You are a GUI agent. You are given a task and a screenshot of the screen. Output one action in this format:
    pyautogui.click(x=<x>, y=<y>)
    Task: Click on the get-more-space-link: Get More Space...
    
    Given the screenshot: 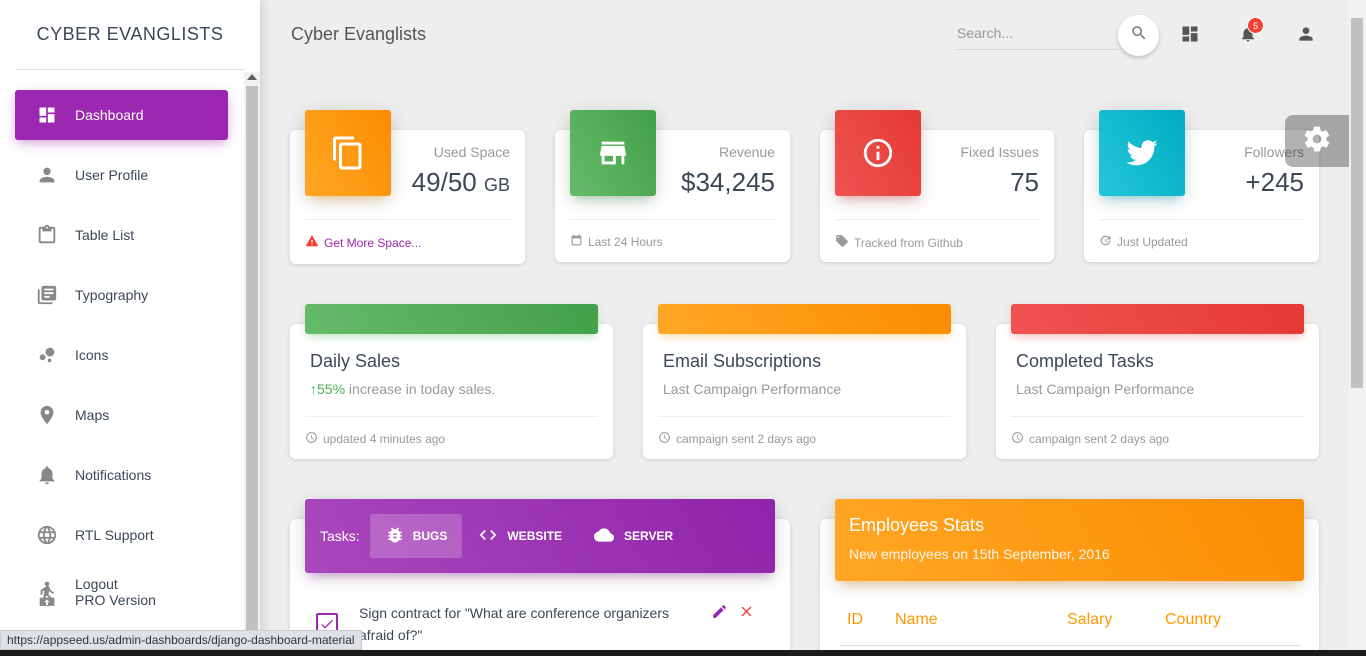 What is the action you would take?
    pyautogui.click(x=372, y=243)
    